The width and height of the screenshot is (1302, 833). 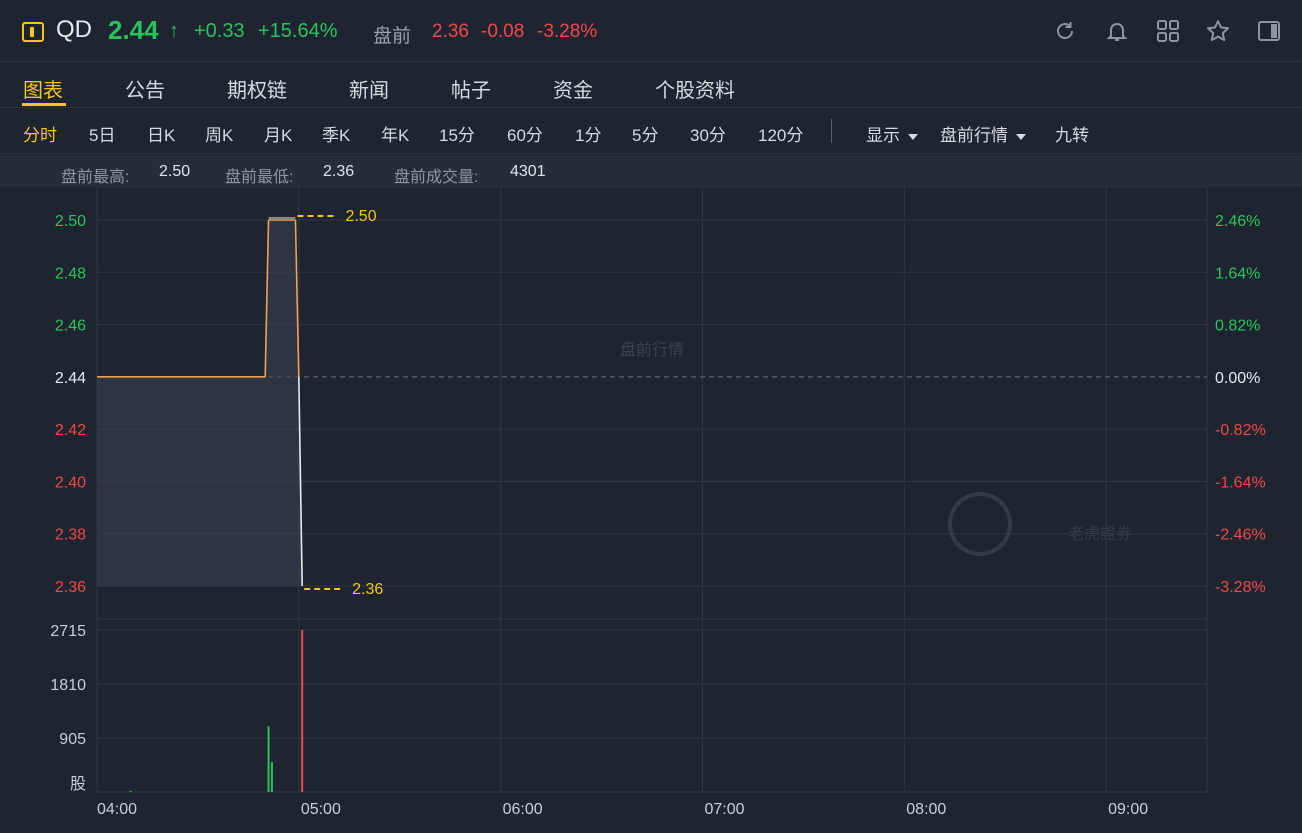 What do you see at coordinates (1237, 326) in the screenshot?
I see `pct-tick-label: 0.82%` at bounding box center [1237, 326].